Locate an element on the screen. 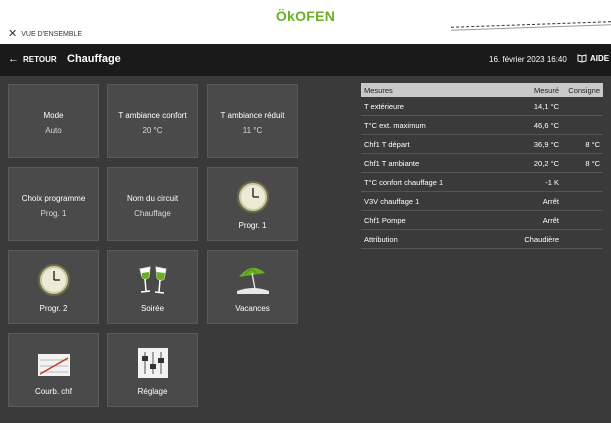 This screenshot has width=611, height=423. tile-value: 11 °C is located at coordinates (252, 130).